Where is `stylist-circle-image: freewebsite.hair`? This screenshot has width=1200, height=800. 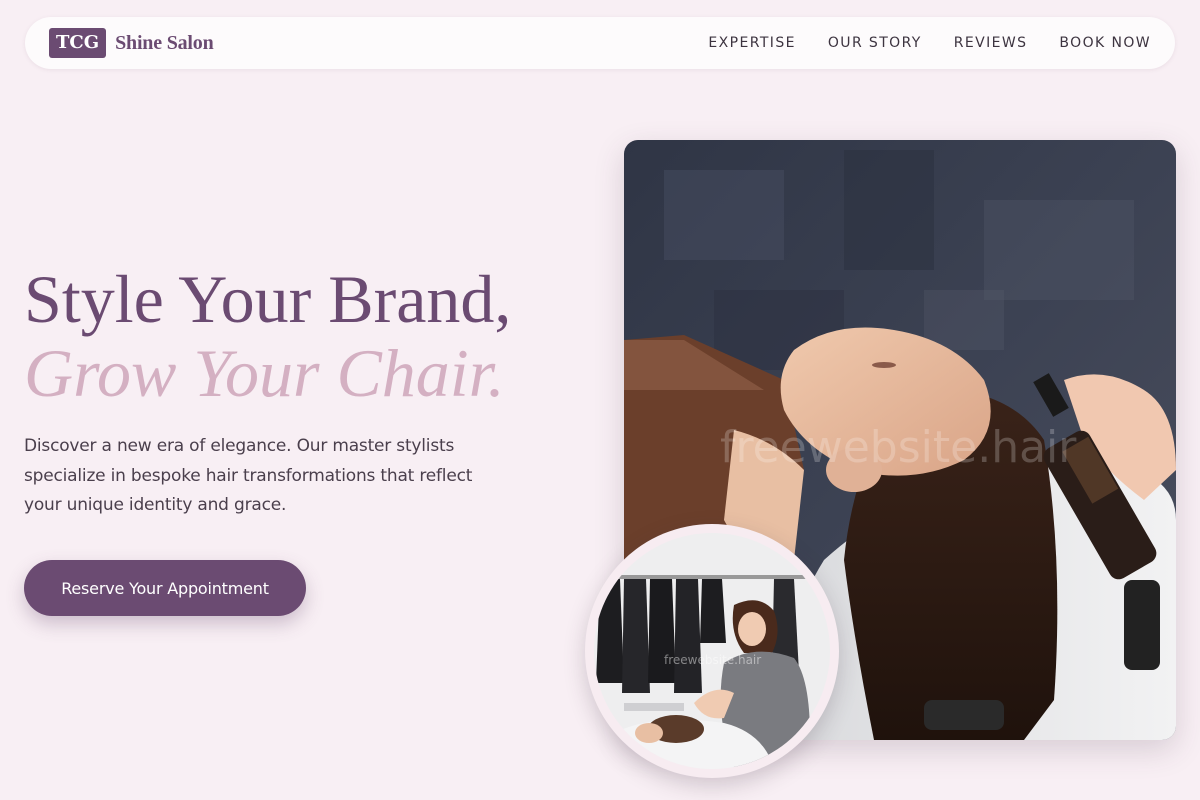 stylist-circle-image: freewebsite.hair is located at coordinates (712, 651).